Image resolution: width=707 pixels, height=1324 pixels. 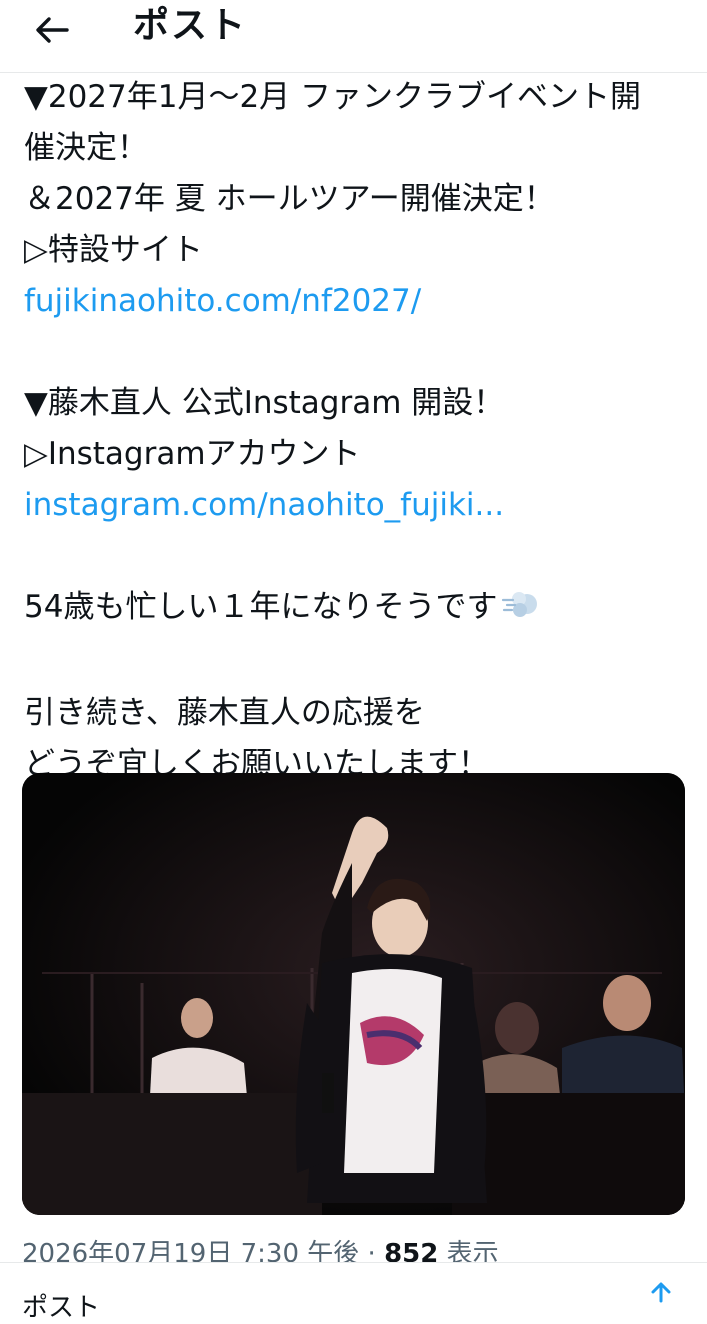 I want to click on closing-line: 引き続き、藤木直人の応援を, so click(x=224, y=713).